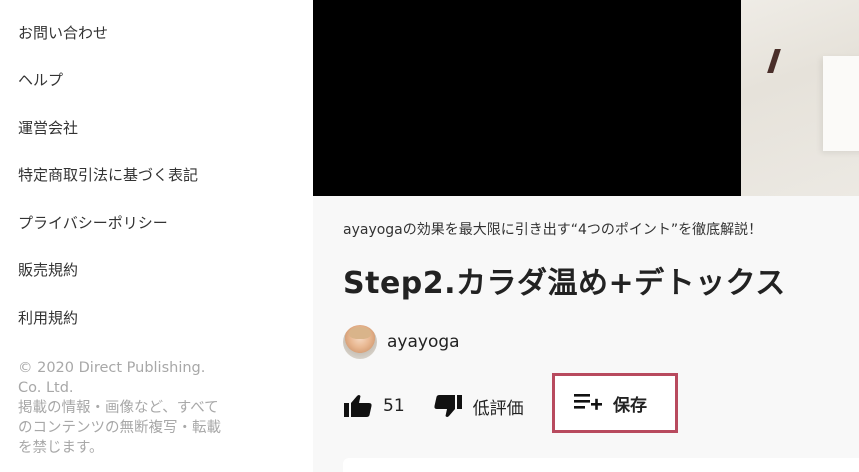  I want to click on thumbs-up-icon, so click(358, 406).